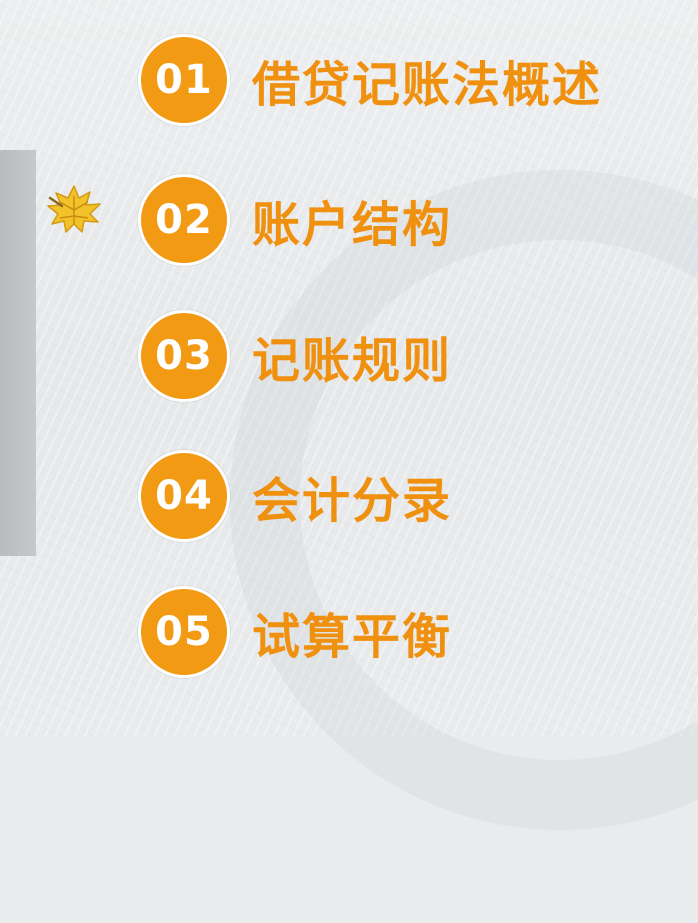 The image size is (698, 923). I want to click on menu-item-label: 记账规则, so click(352, 361).